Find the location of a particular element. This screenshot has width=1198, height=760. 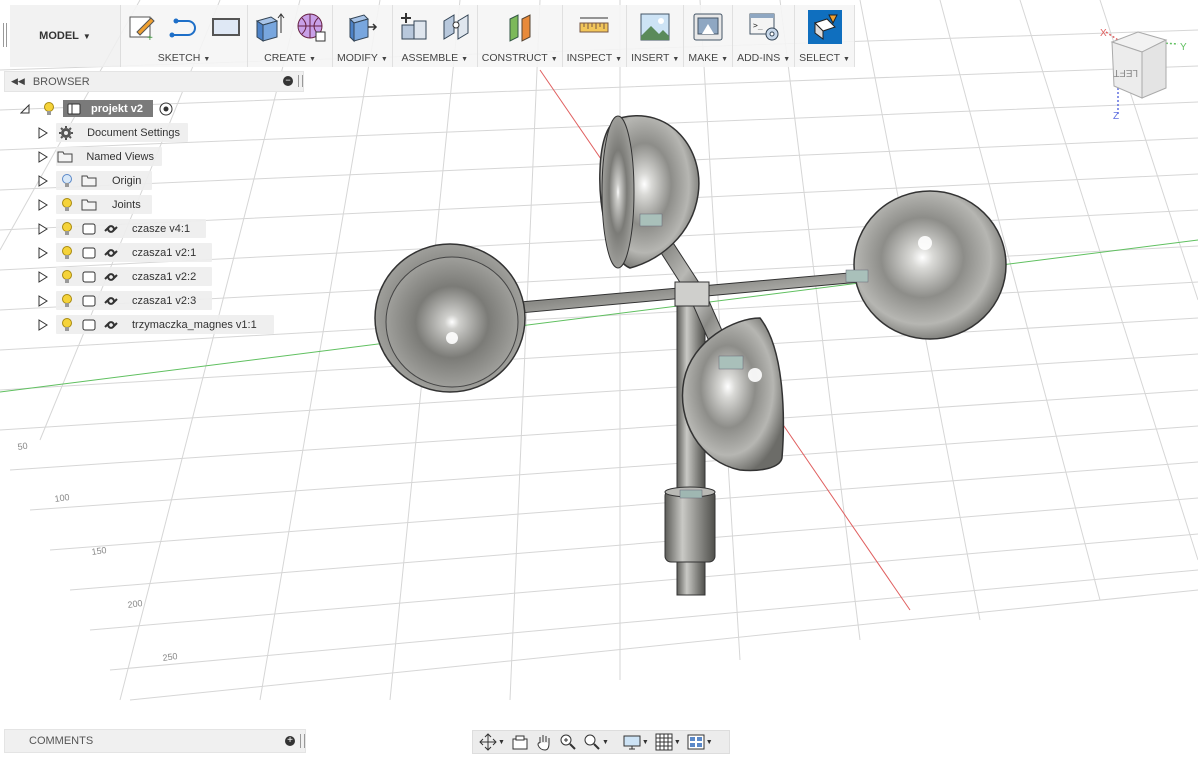

tree-row-czasza1-v2-2: czasza1 v2:2 is located at coordinates (125, 276).